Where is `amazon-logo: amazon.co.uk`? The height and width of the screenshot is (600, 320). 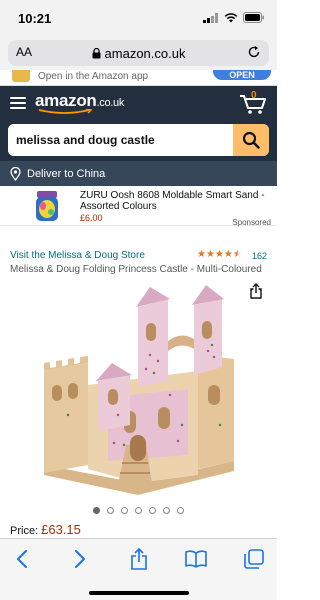
amazon-logo: amazon.co.uk is located at coordinates (80, 102).